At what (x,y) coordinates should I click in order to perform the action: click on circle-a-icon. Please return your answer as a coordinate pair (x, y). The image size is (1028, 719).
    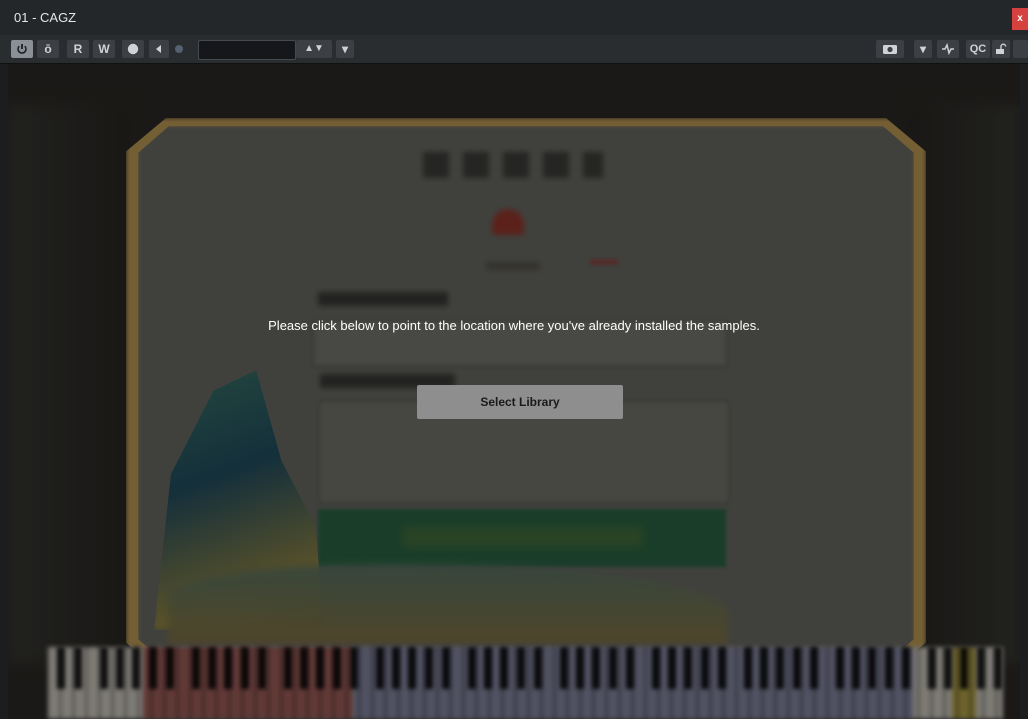
    Looking at the image, I should click on (133, 49).